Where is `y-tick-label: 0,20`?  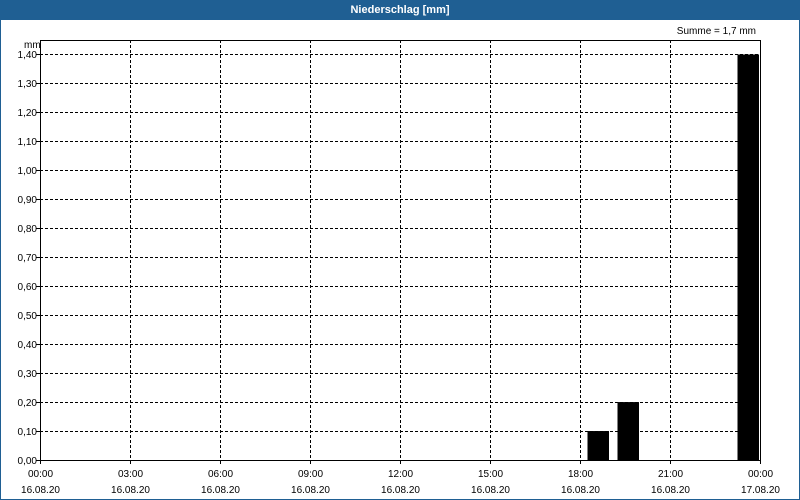
y-tick-label: 0,20 is located at coordinates (28, 403).